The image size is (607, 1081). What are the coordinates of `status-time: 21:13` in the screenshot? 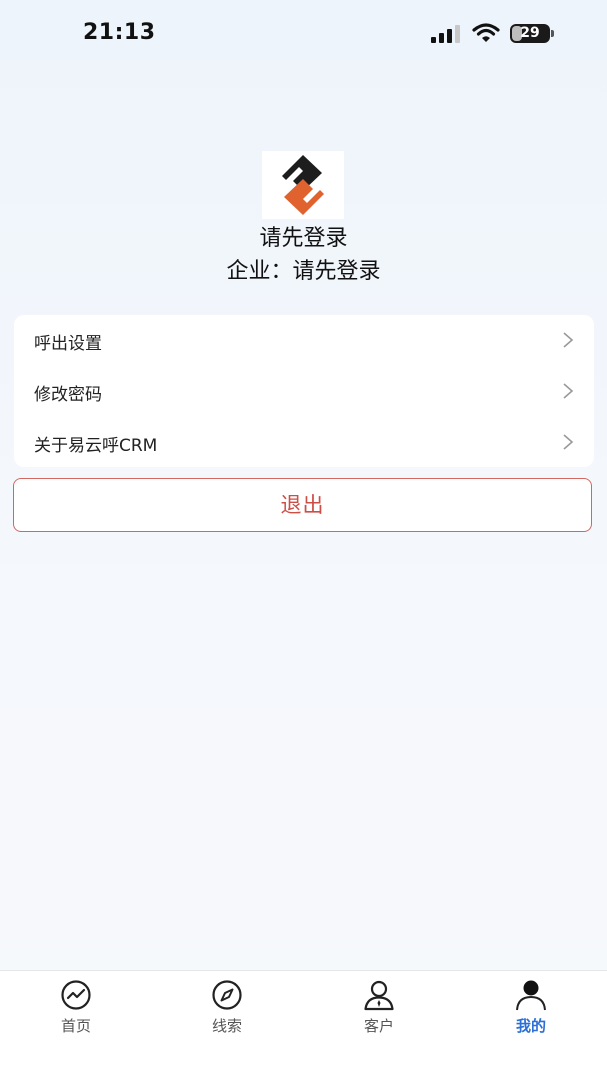 It's located at (119, 32).